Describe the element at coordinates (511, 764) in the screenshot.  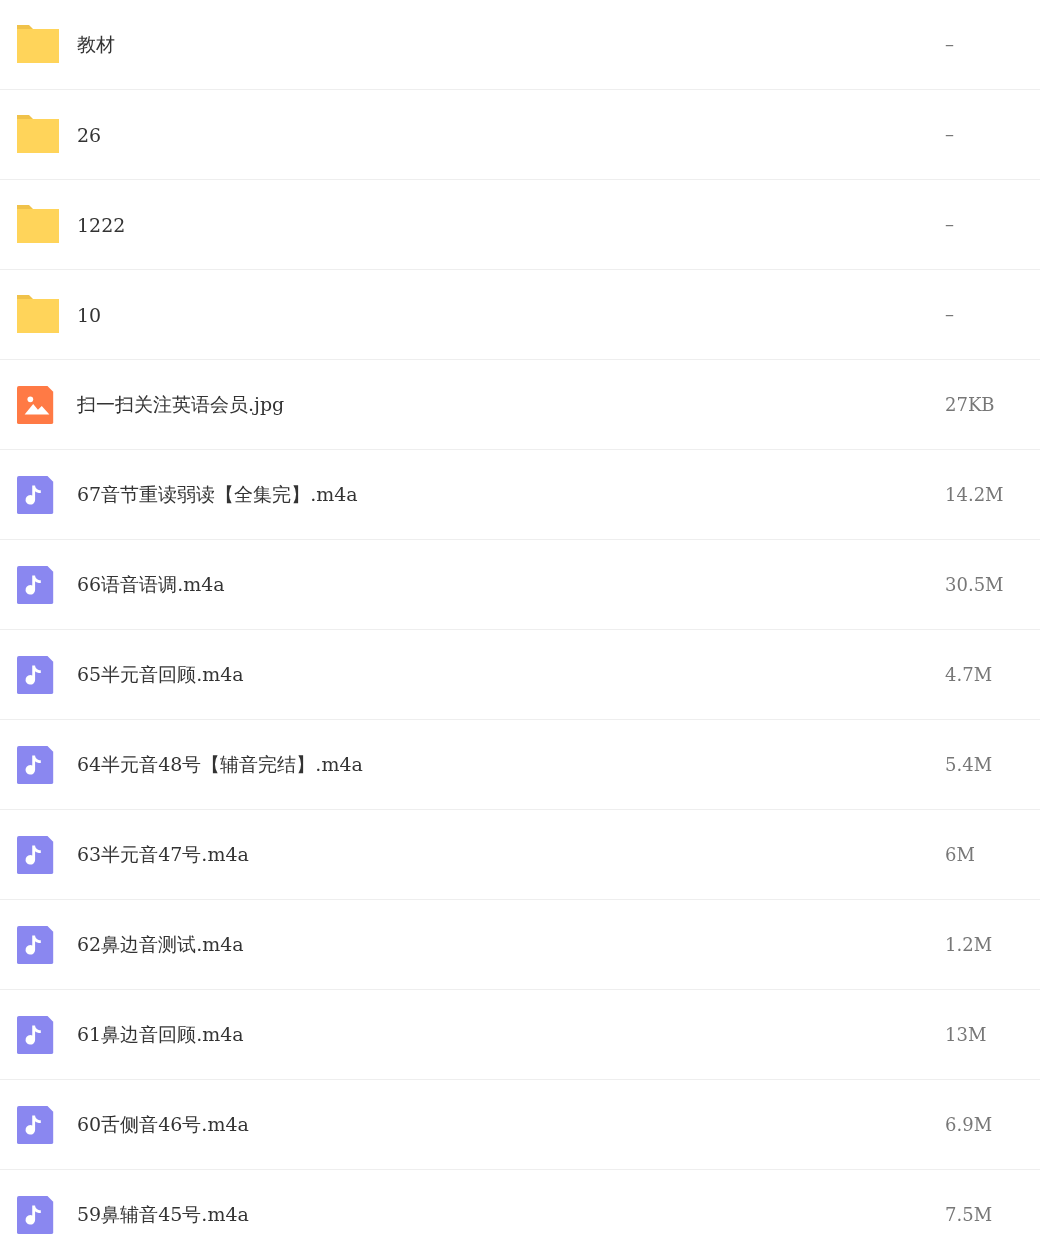
I see `file-name: 64半元音48号【辅音完结】.m4a` at that location.